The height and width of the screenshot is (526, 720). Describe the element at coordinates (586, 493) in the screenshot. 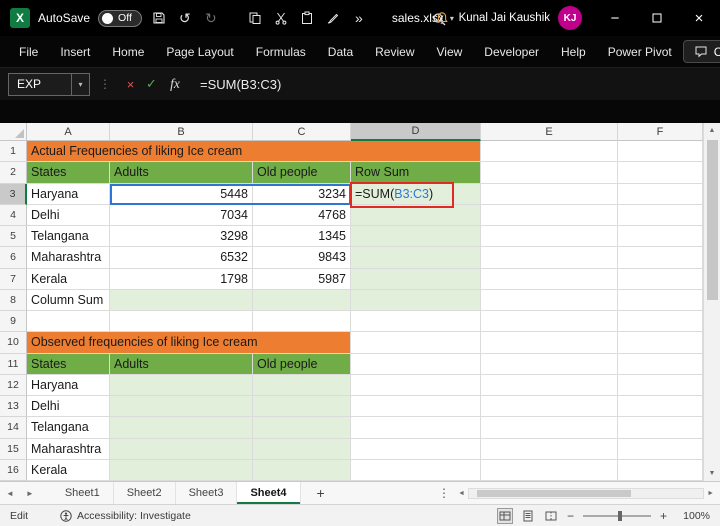

I see `horizontal-scroll-track` at that location.